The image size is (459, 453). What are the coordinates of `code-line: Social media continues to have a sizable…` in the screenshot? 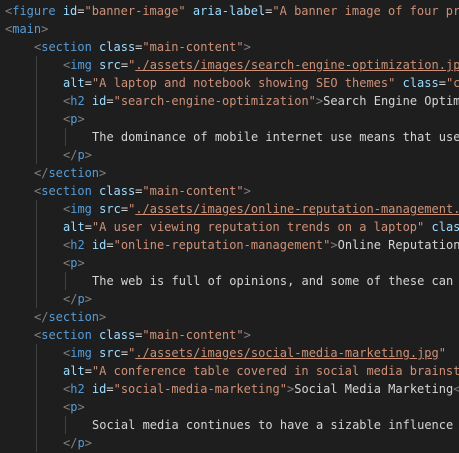 It's located at (272, 425).